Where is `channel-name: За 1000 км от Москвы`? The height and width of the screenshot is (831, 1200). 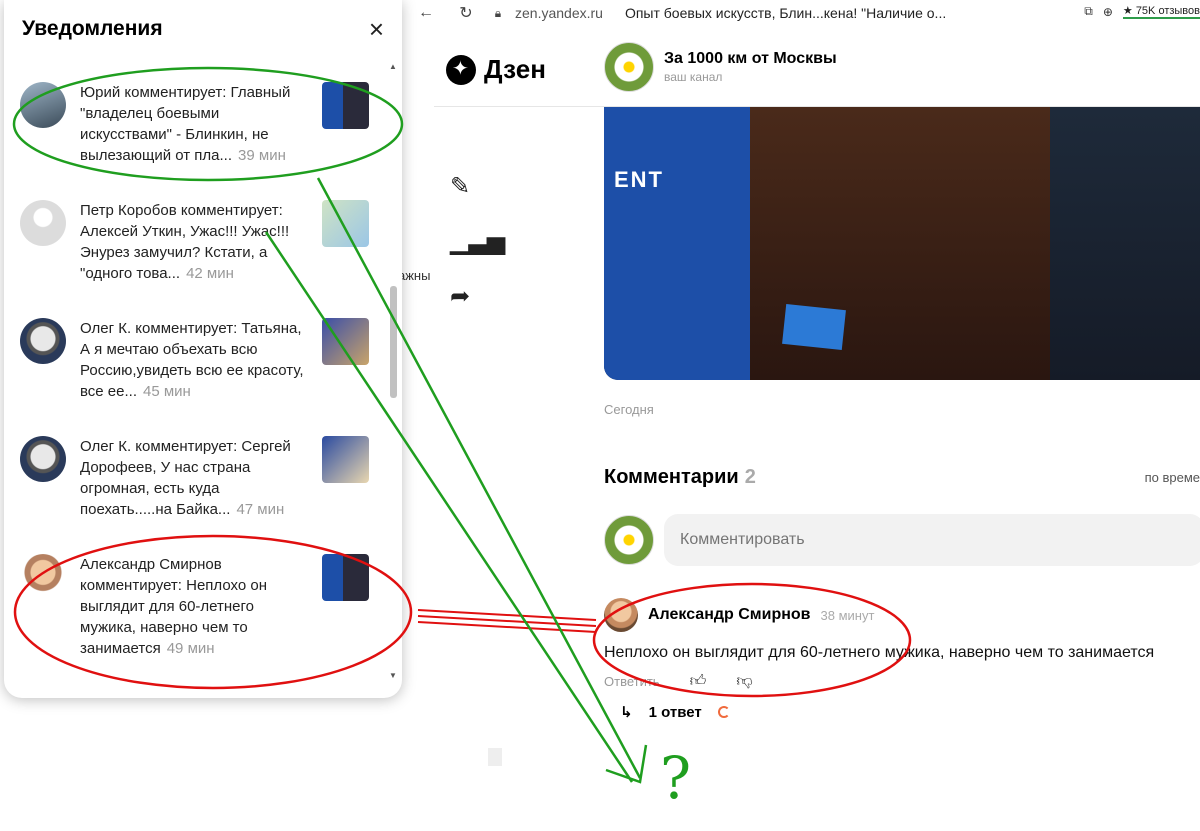
channel-name: За 1000 км от Москвы is located at coordinates (750, 59).